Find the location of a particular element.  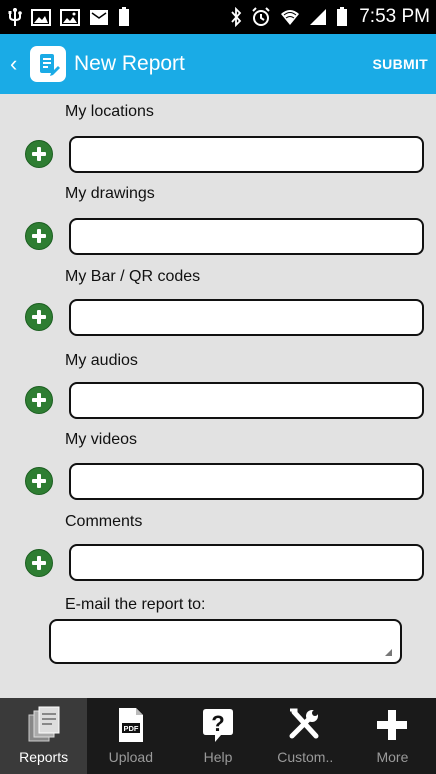

nav-custom: Custom.. is located at coordinates (305, 736).